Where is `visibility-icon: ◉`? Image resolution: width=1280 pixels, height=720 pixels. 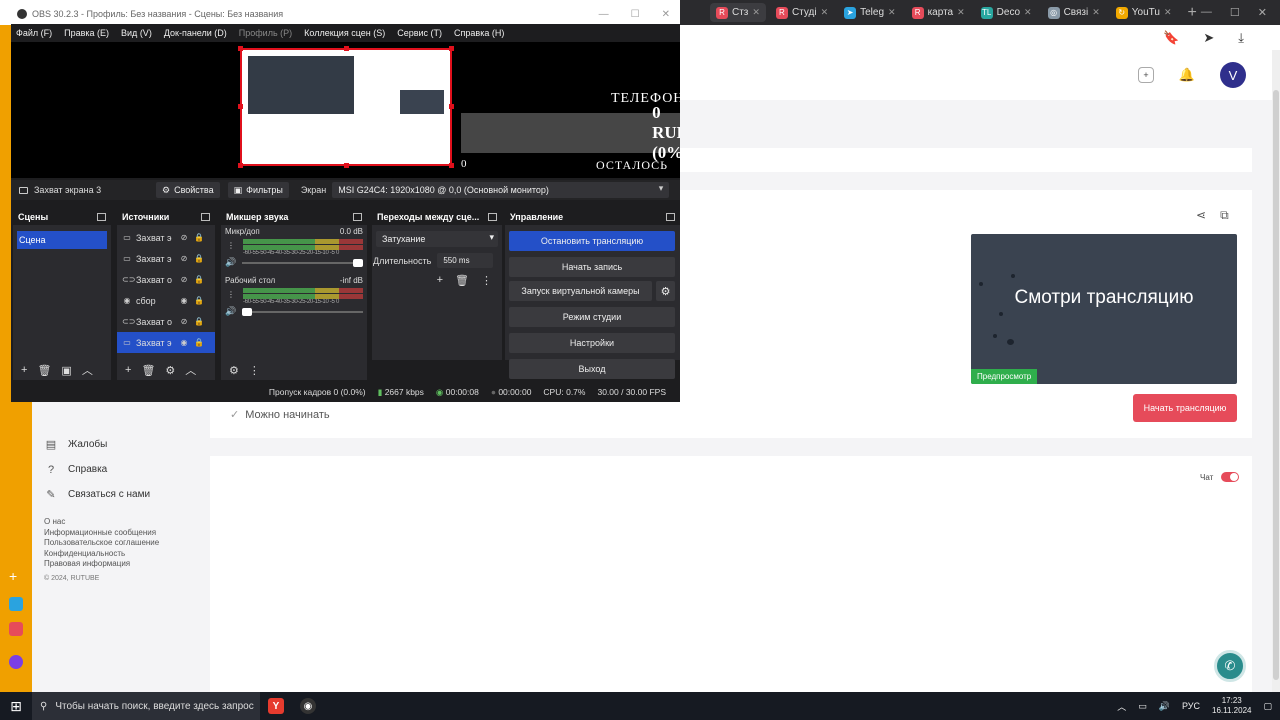 visibility-icon: ◉ is located at coordinates (184, 342).